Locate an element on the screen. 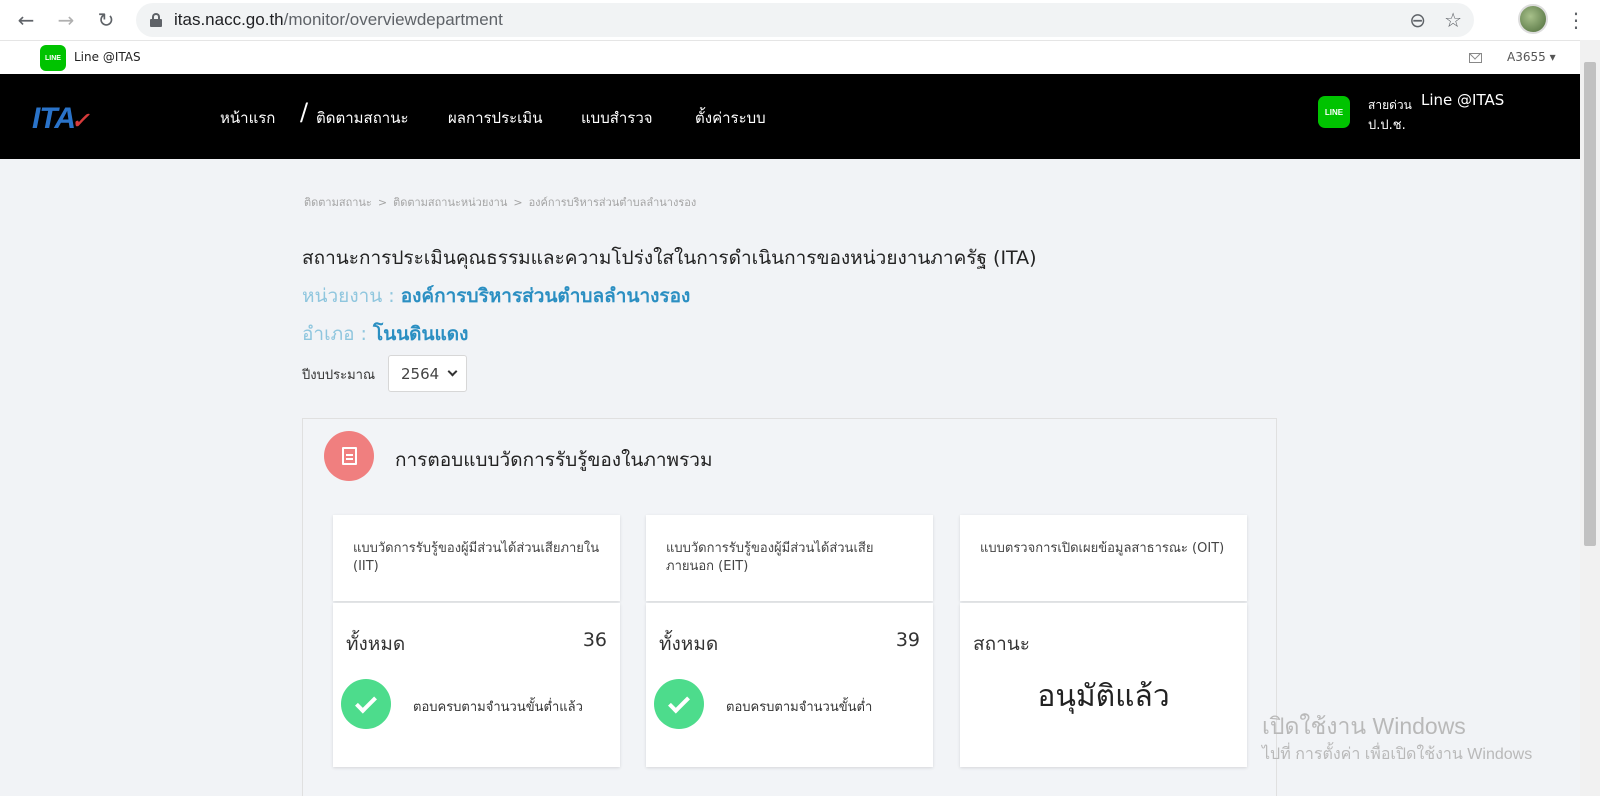  lock-icon is located at coordinates (156, 20).